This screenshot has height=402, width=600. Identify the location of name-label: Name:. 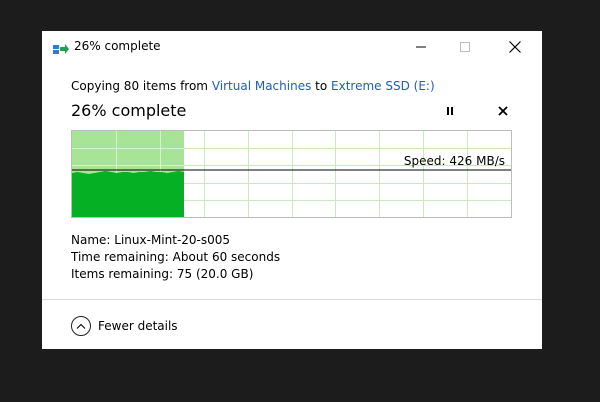
(91, 240).